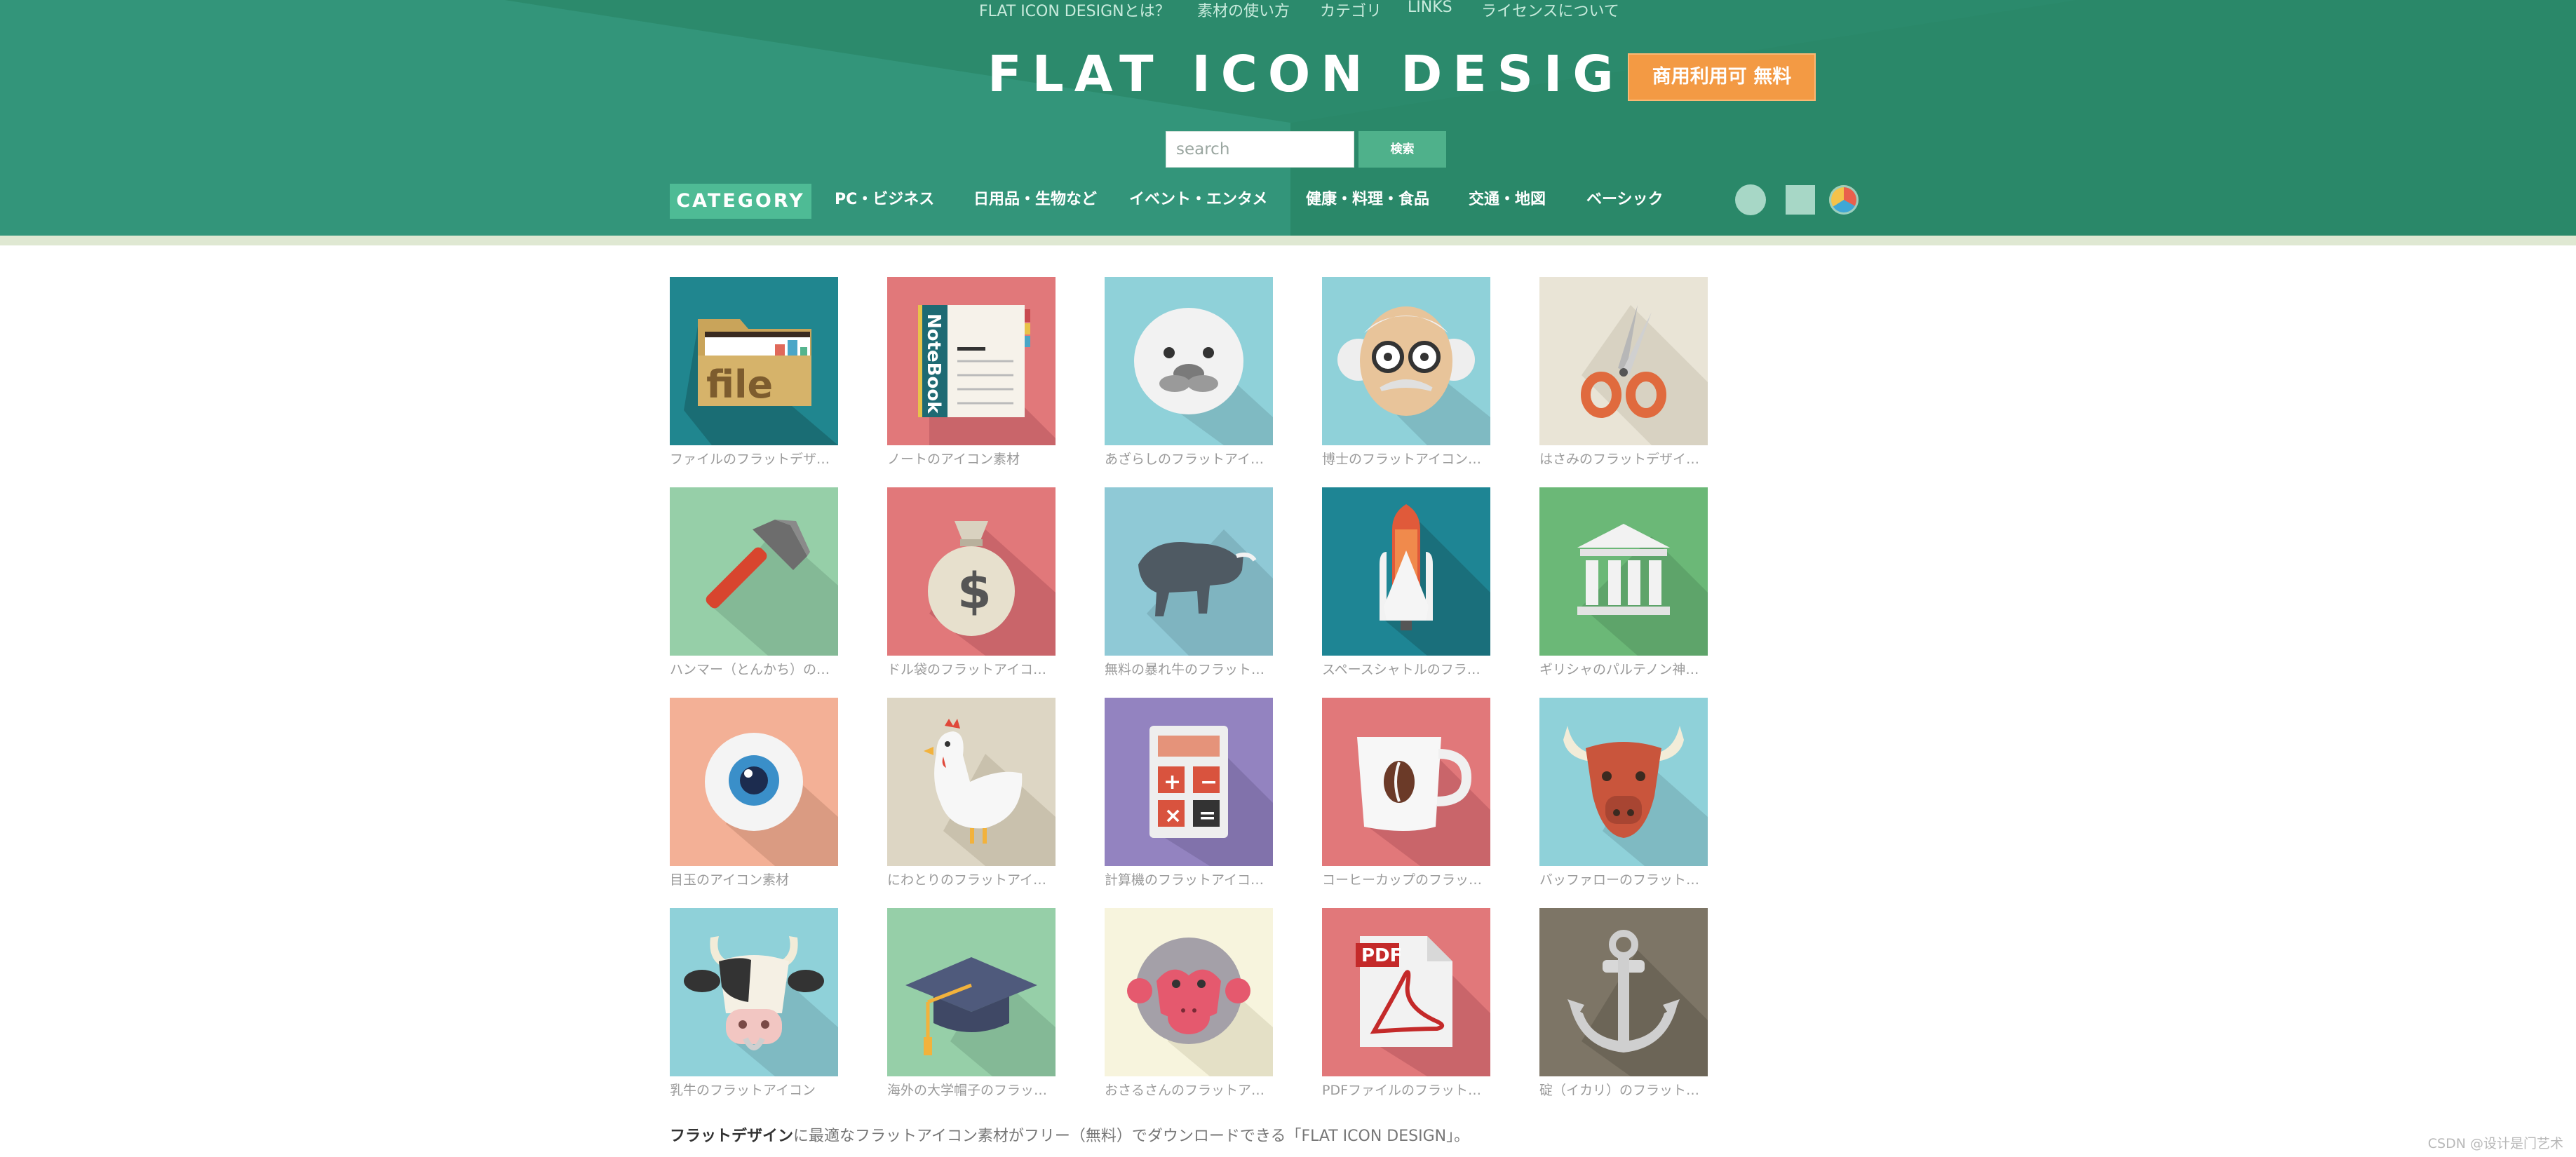 The image size is (2576, 1157). What do you see at coordinates (1288, 240) in the screenshot?
I see `header-divider` at bounding box center [1288, 240].